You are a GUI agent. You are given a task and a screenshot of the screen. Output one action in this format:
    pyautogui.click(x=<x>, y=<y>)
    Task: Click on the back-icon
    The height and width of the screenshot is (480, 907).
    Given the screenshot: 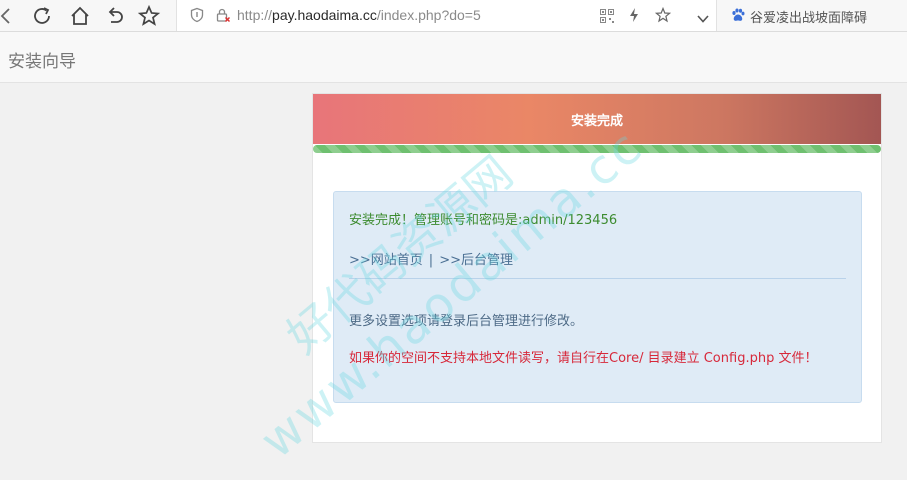 What is the action you would take?
    pyautogui.click(x=9, y=16)
    